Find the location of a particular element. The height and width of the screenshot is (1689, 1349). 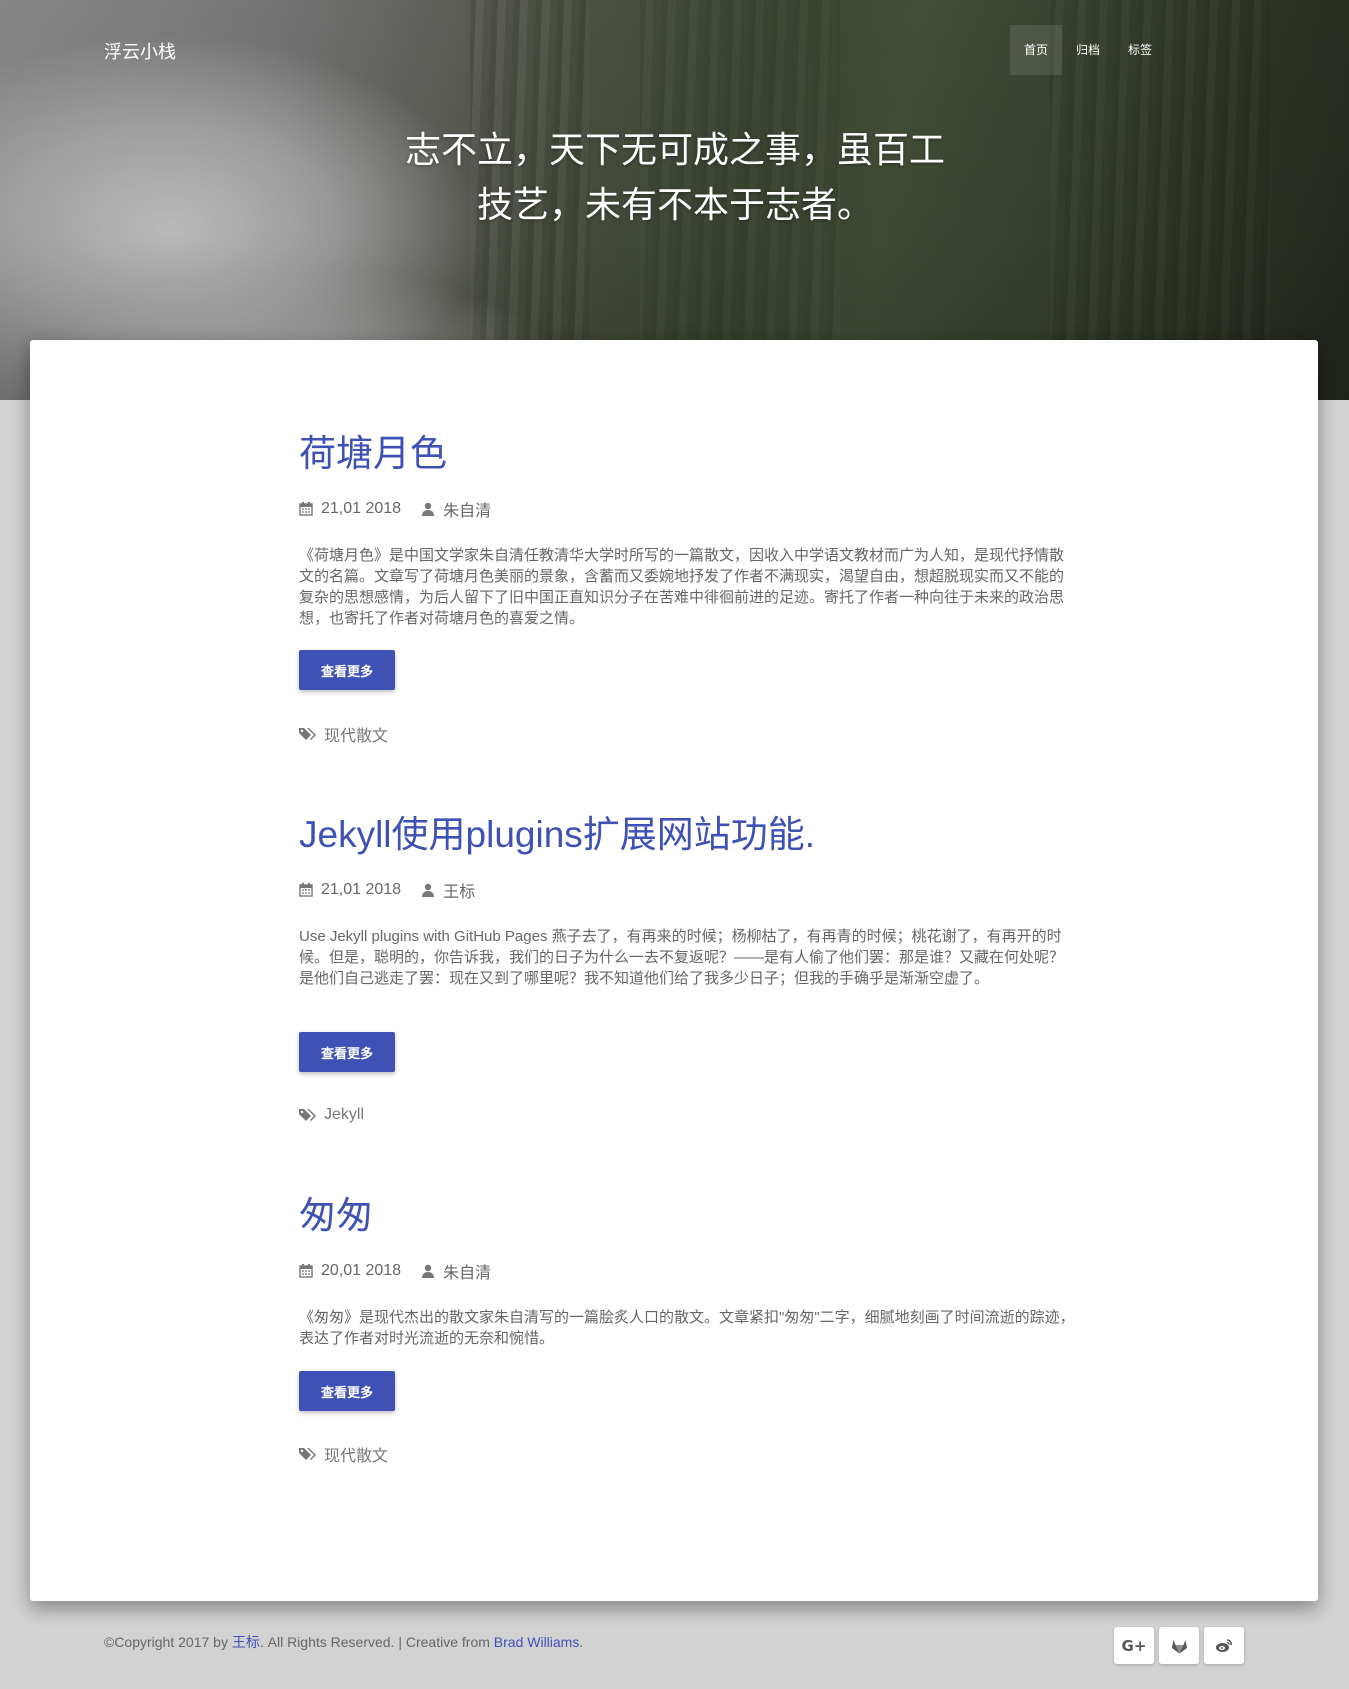

site-brand: 浮云小栈 is located at coordinates (140, 51).